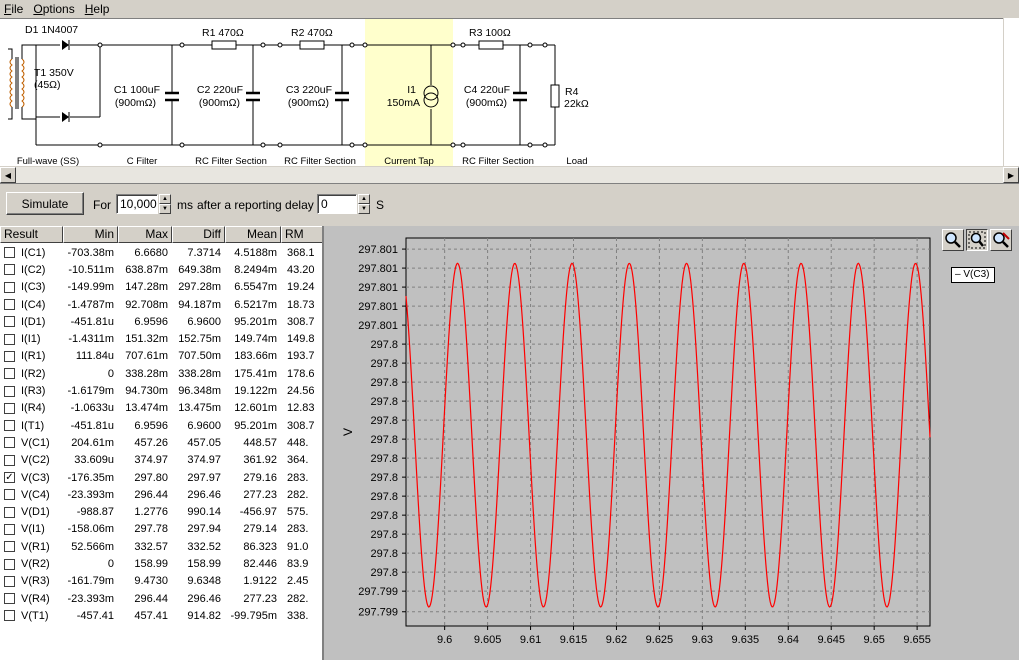 This screenshot has height=660, width=1019. I want to click on label-c4: C4 220uF, so click(487, 90).